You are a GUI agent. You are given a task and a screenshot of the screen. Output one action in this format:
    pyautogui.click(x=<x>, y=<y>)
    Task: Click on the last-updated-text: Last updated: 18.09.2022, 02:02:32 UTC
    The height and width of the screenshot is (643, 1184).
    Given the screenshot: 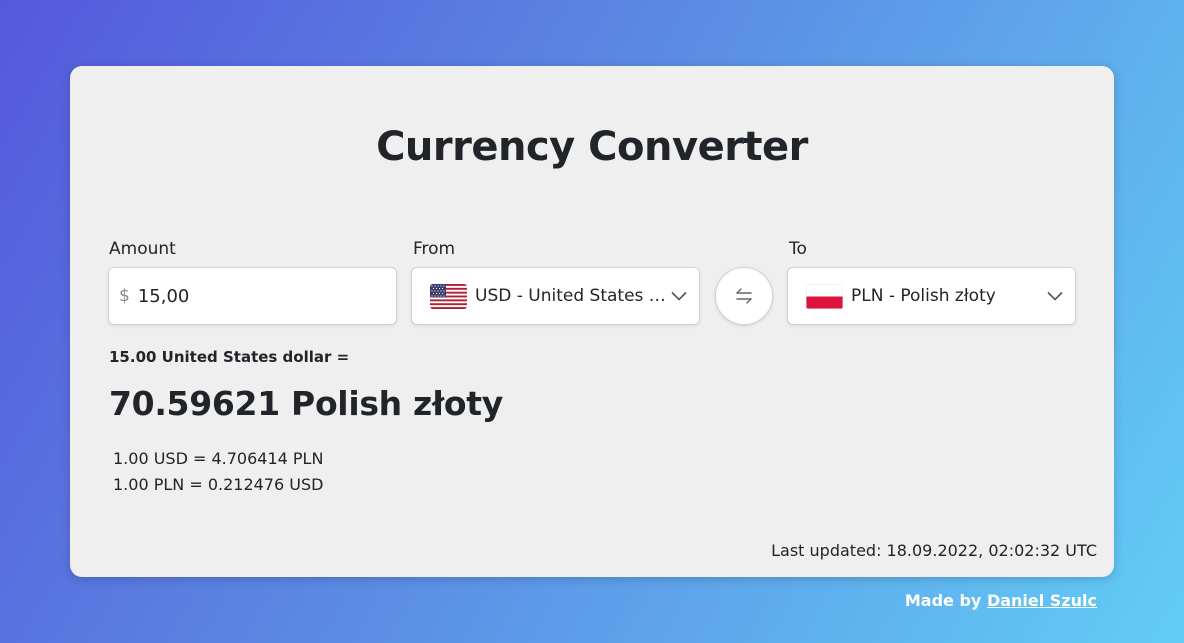 What is the action you would take?
    pyautogui.click(x=934, y=550)
    